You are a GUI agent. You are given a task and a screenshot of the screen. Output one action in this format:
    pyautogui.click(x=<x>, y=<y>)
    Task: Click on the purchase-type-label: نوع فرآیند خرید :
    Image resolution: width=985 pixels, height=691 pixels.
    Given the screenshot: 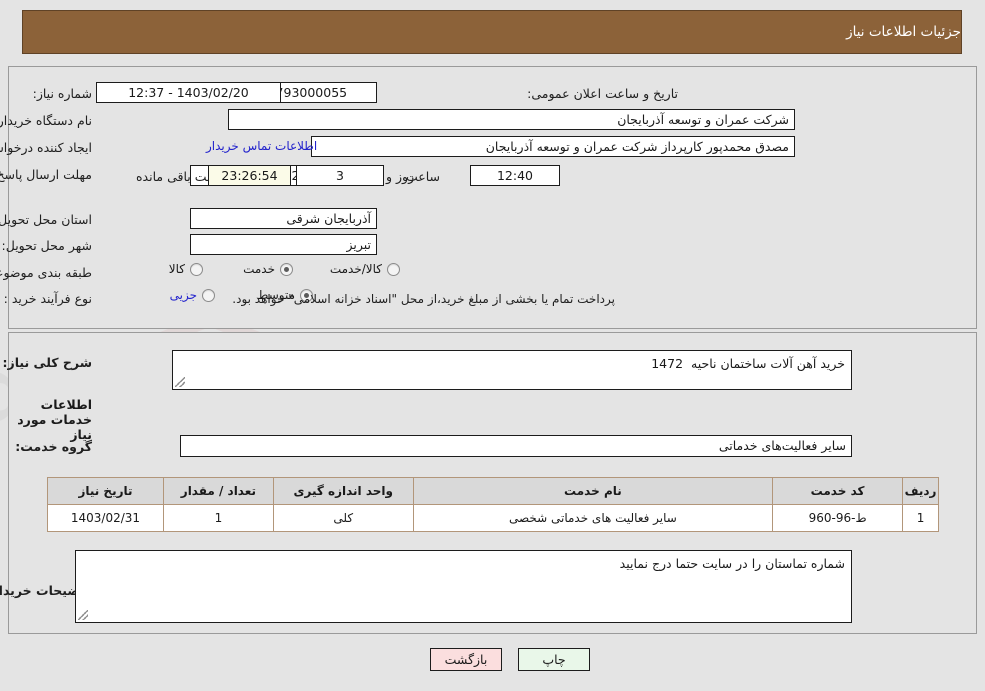 What is the action you would take?
    pyautogui.click(x=47, y=298)
    